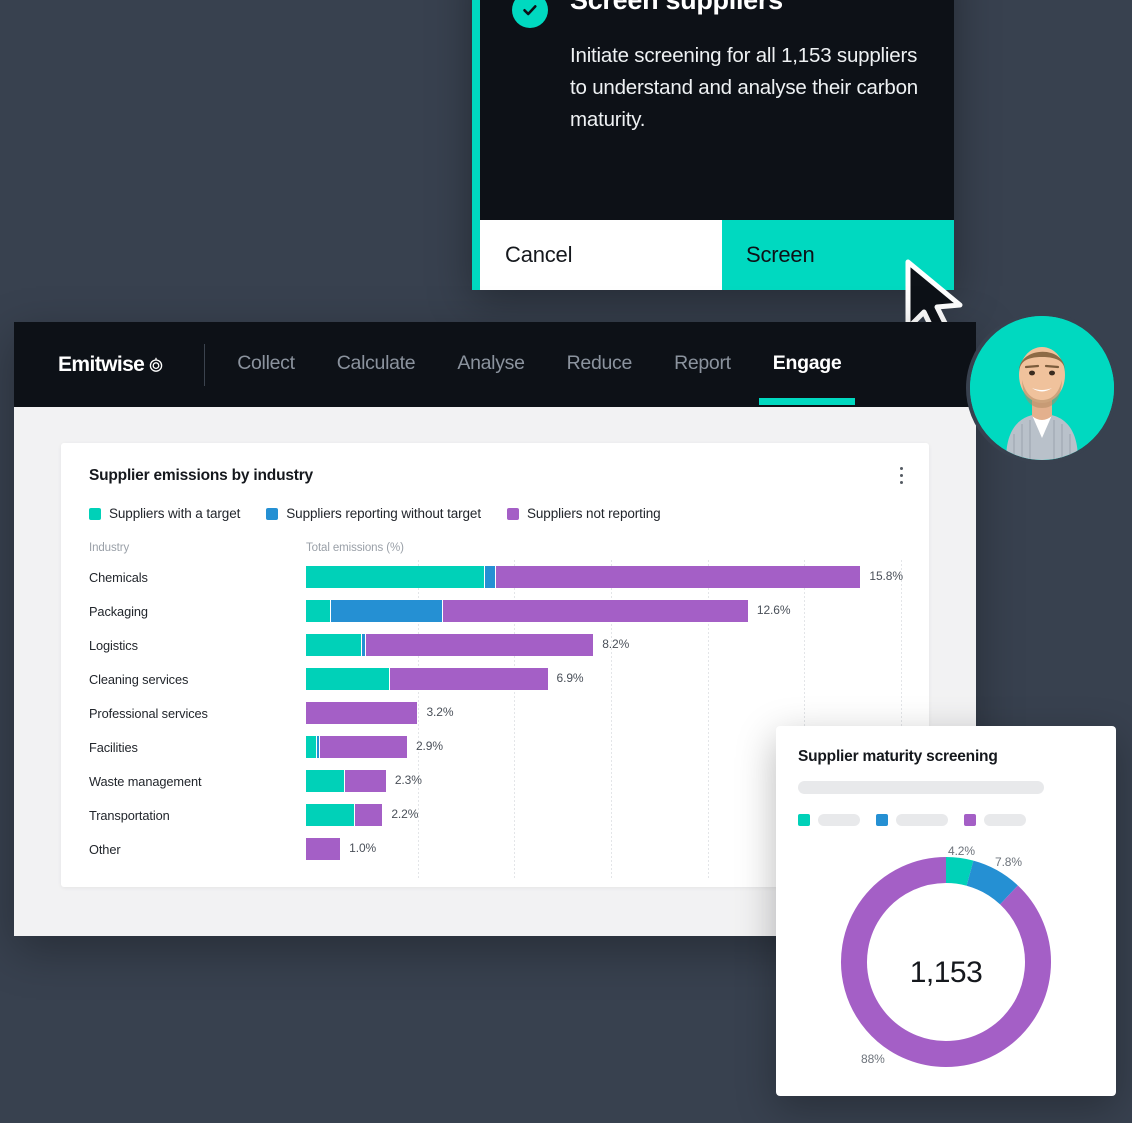  What do you see at coordinates (201, 475) in the screenshot?
I see `card-title: Supplier emissions by industry` at bounding box center [201, 475].